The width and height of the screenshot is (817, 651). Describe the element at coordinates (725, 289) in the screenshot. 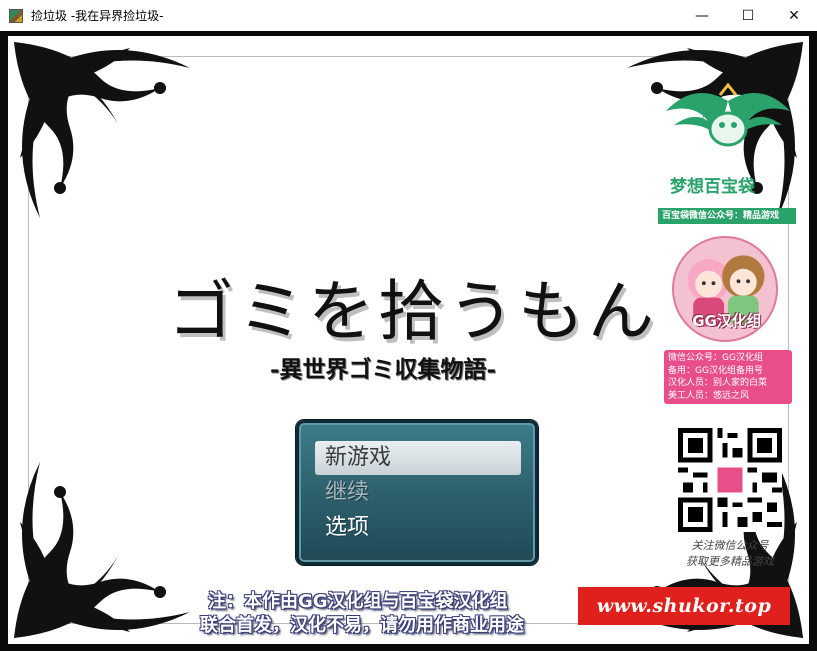

I see `gg-group-badge: GG汉化组` at that location.